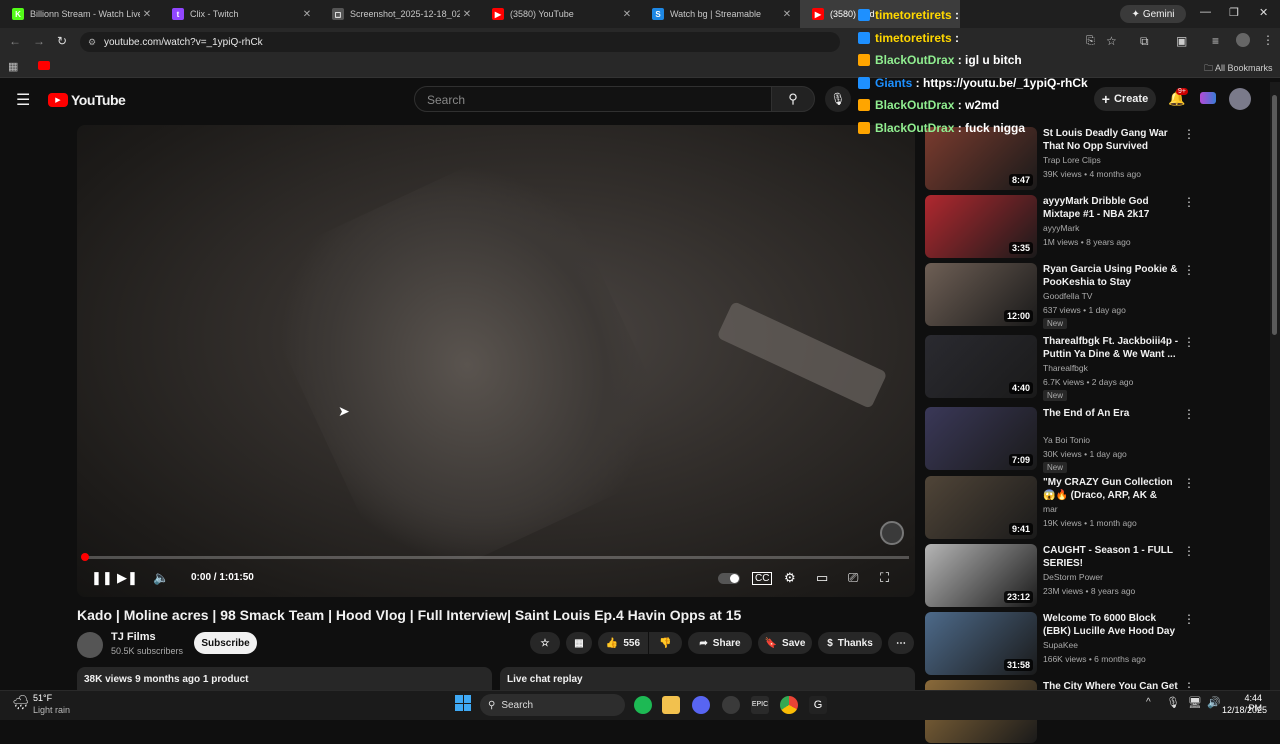 The height and width of the screenshot is (744, 1280). I want to click on more-actions-button: ⋯, so click(901, 643).